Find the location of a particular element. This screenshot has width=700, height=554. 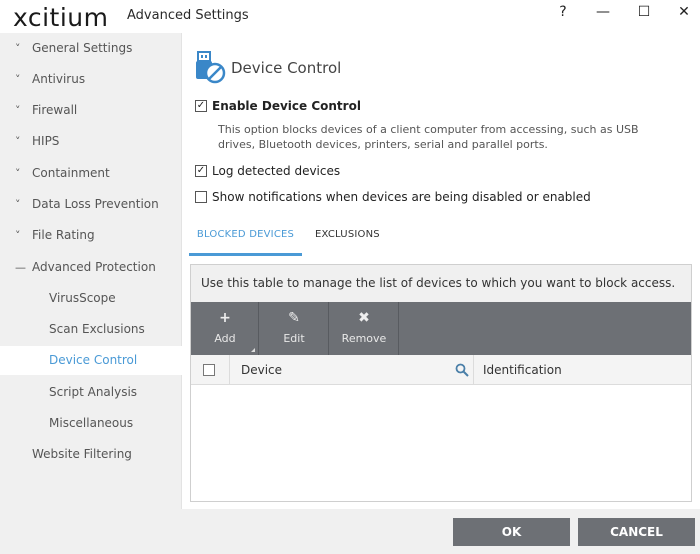

remove-button-label: Remove is located at coordinates (364, 338).